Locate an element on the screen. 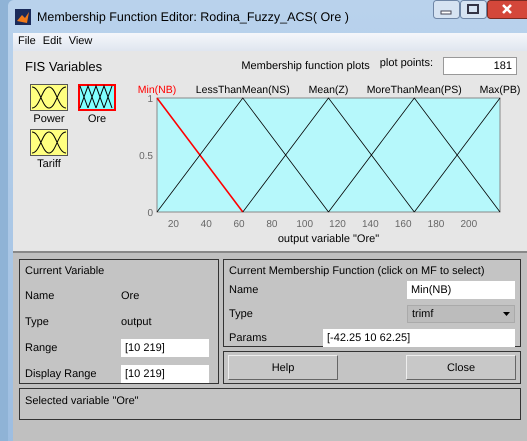 The height and width of the screenshot is (441, 527). field-value: Ore is located at coordinates (130, 296).